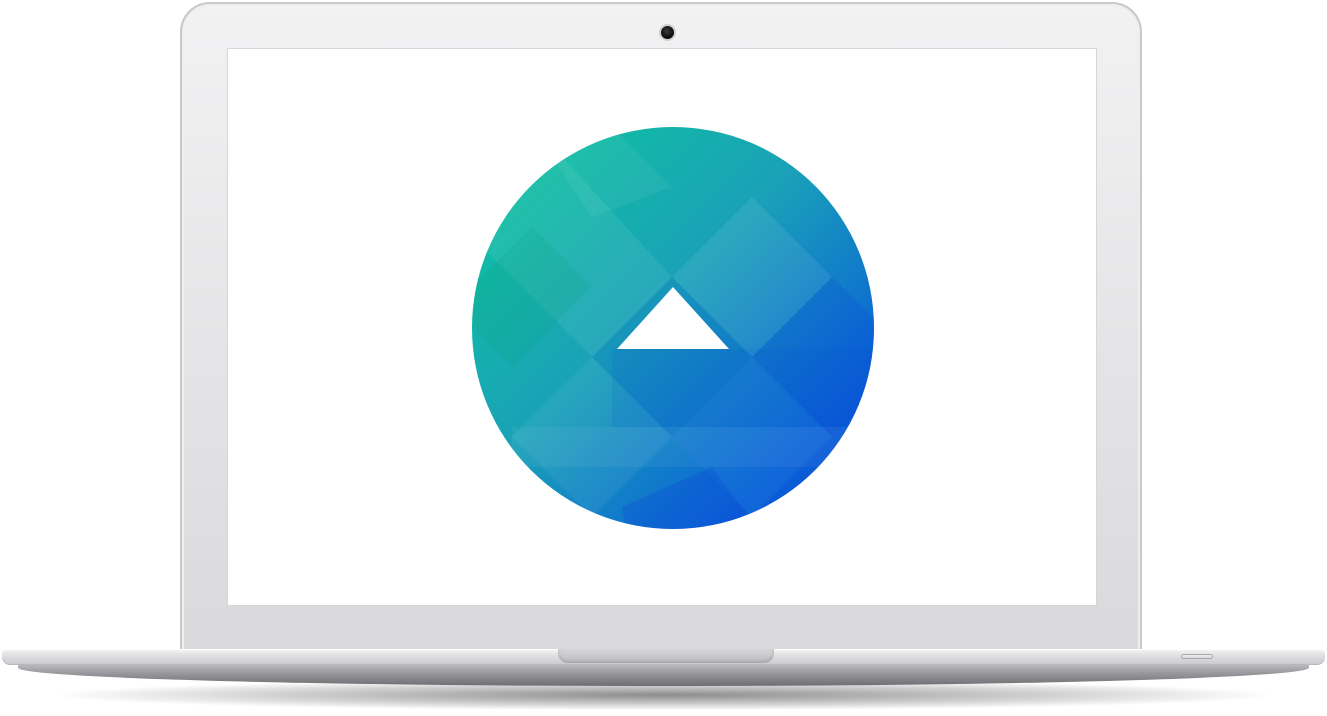  Describe the element at coordinates (663, 675) in the screenshot. I see `laptop-base-bottom` at that location.